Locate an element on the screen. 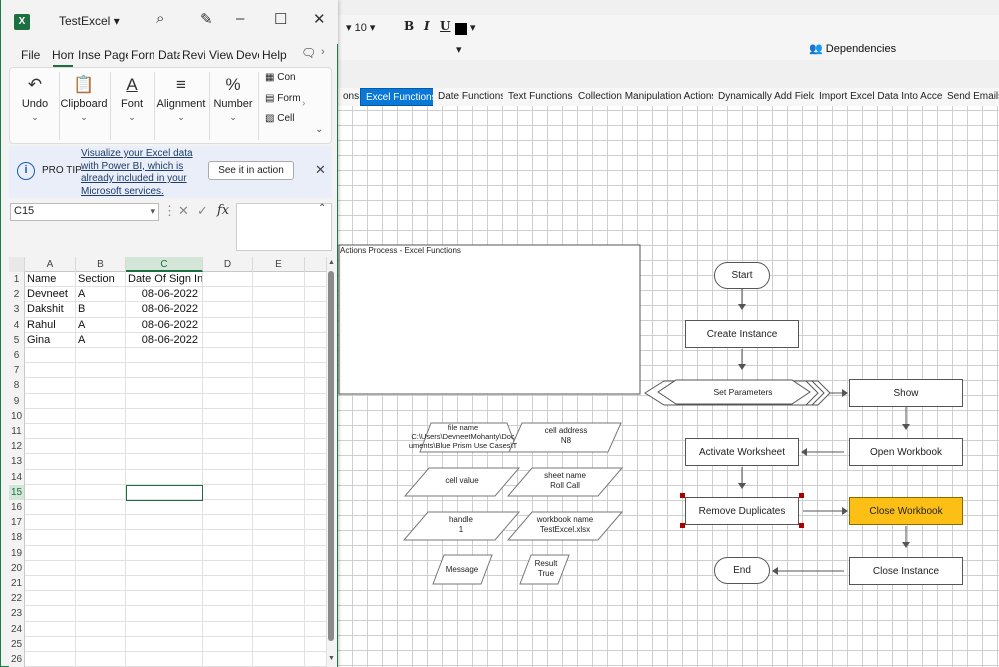 The image size is (999, 667). cell: Gina is located at coordinates (50, 340).